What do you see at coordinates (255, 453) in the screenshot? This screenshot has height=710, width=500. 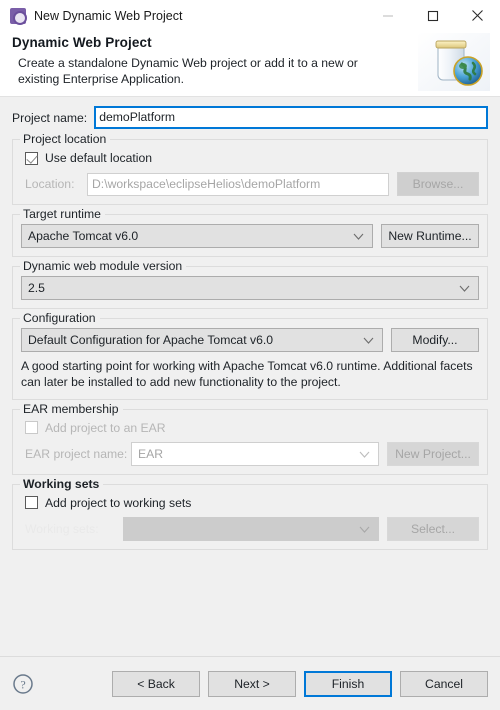 I see `ear-project-name-combo: EAR` at bounding box center [255, 453].